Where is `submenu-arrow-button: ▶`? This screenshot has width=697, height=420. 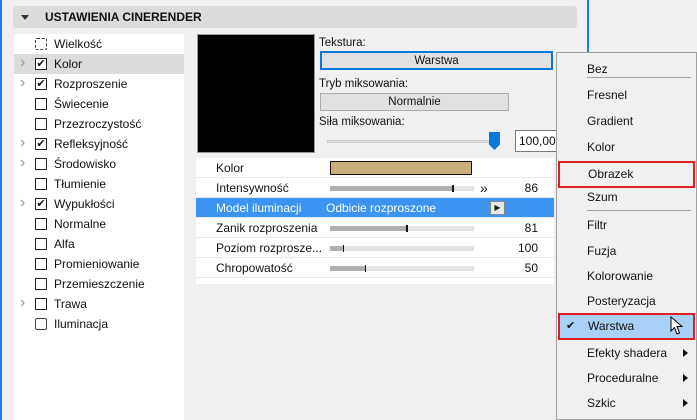
submenu-arrow-button: ▶ is located at coordinates (497, 208).